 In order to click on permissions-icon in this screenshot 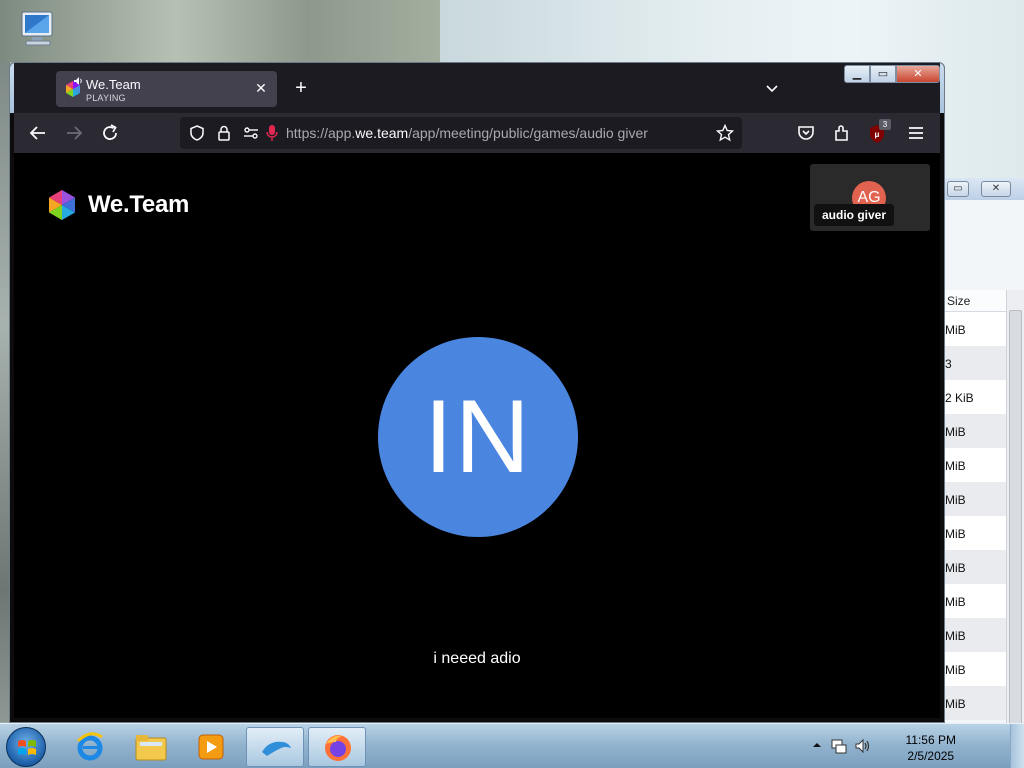, I will do `click(251, 133)`.